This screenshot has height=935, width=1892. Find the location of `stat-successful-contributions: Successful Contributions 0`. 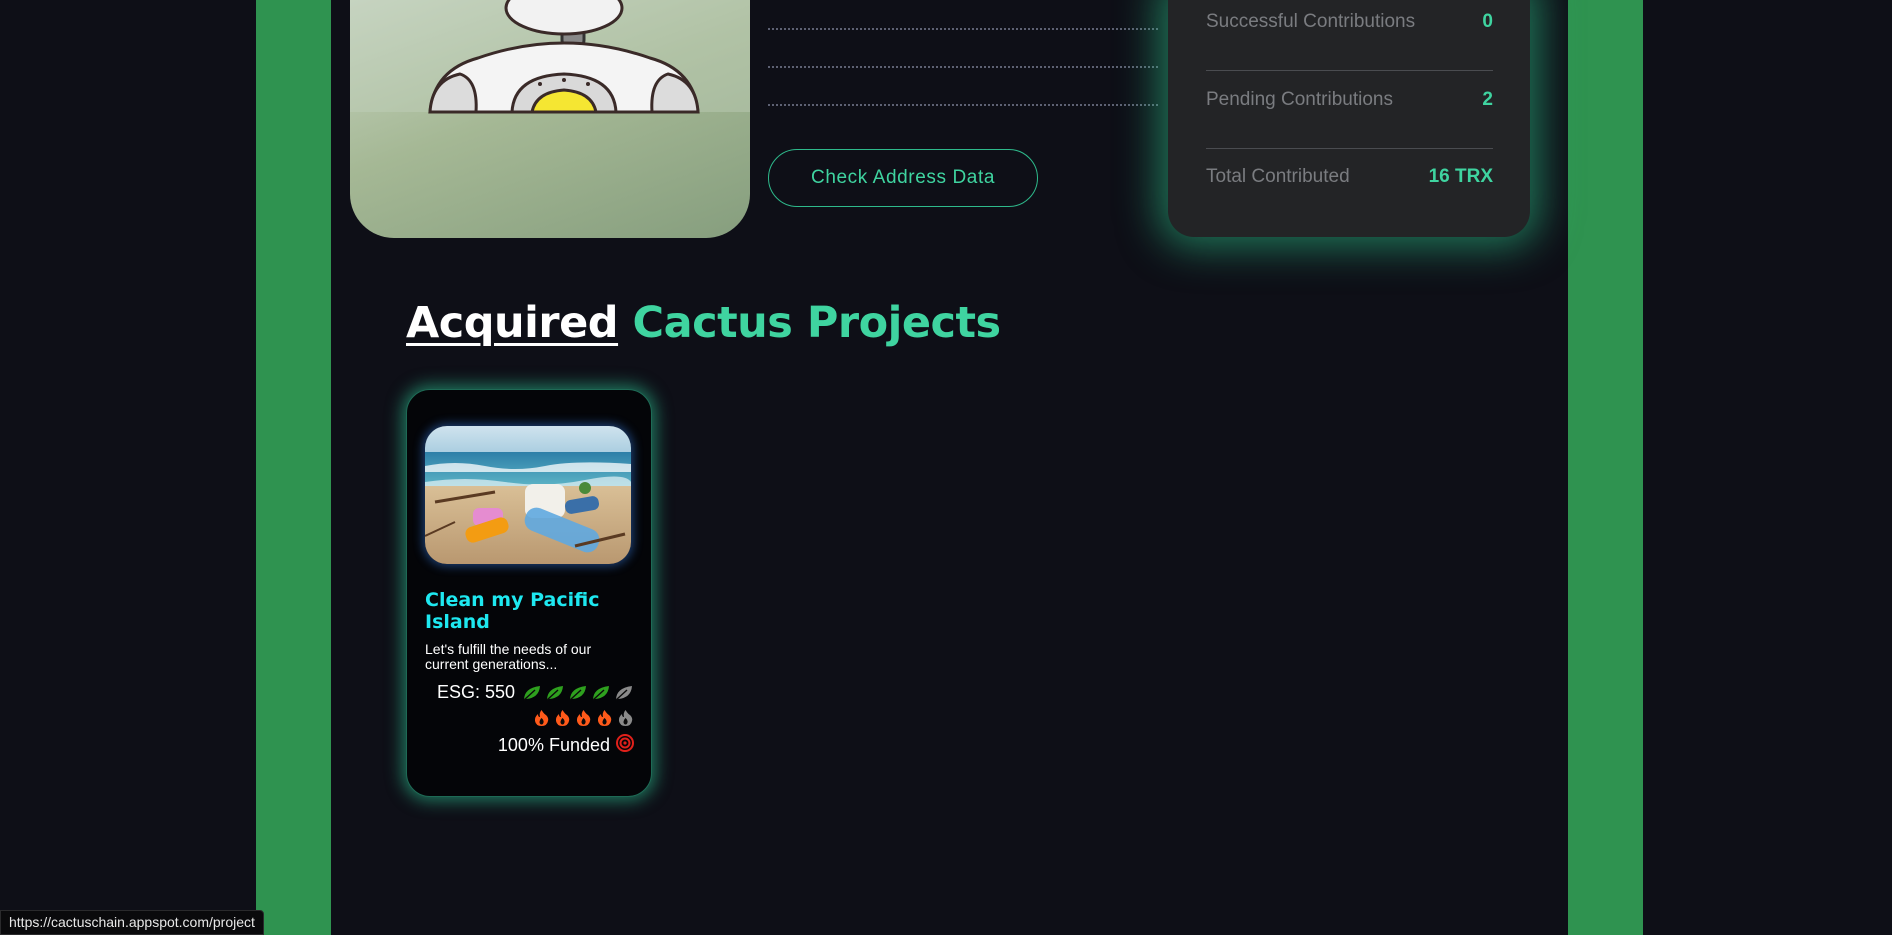

stat-successful-contributions: Successful Contributions 0 is located at coordinates (1349, 22).